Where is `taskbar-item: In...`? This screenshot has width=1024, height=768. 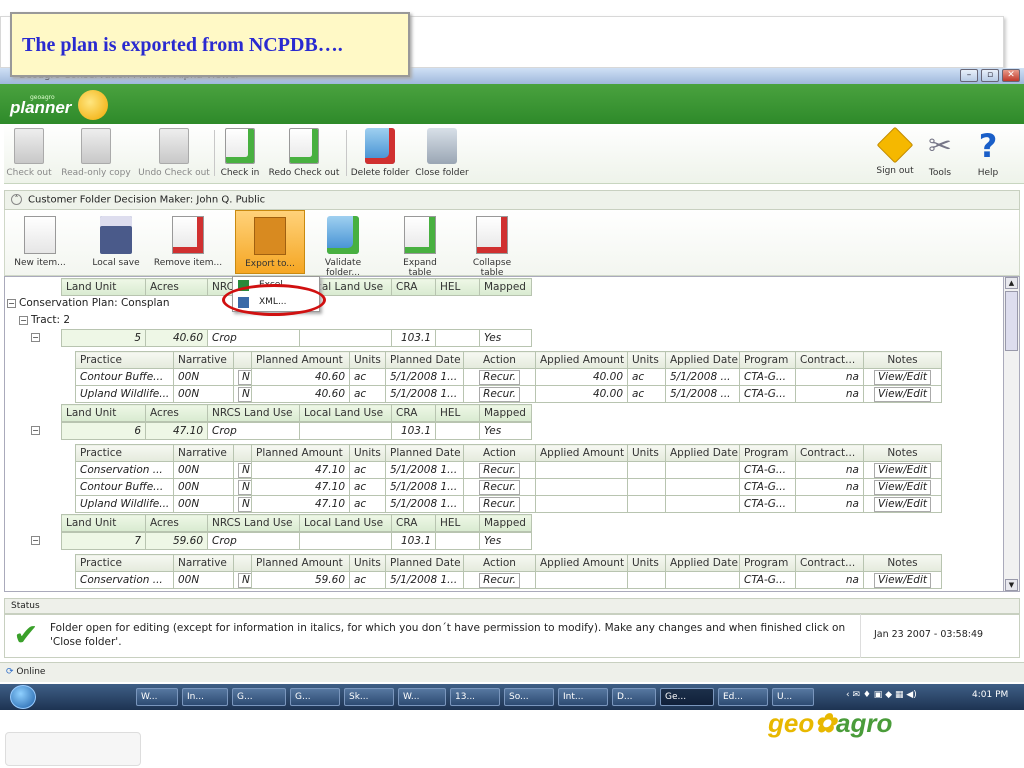 taskbar-item: In... is located at coordinates (205, 697).